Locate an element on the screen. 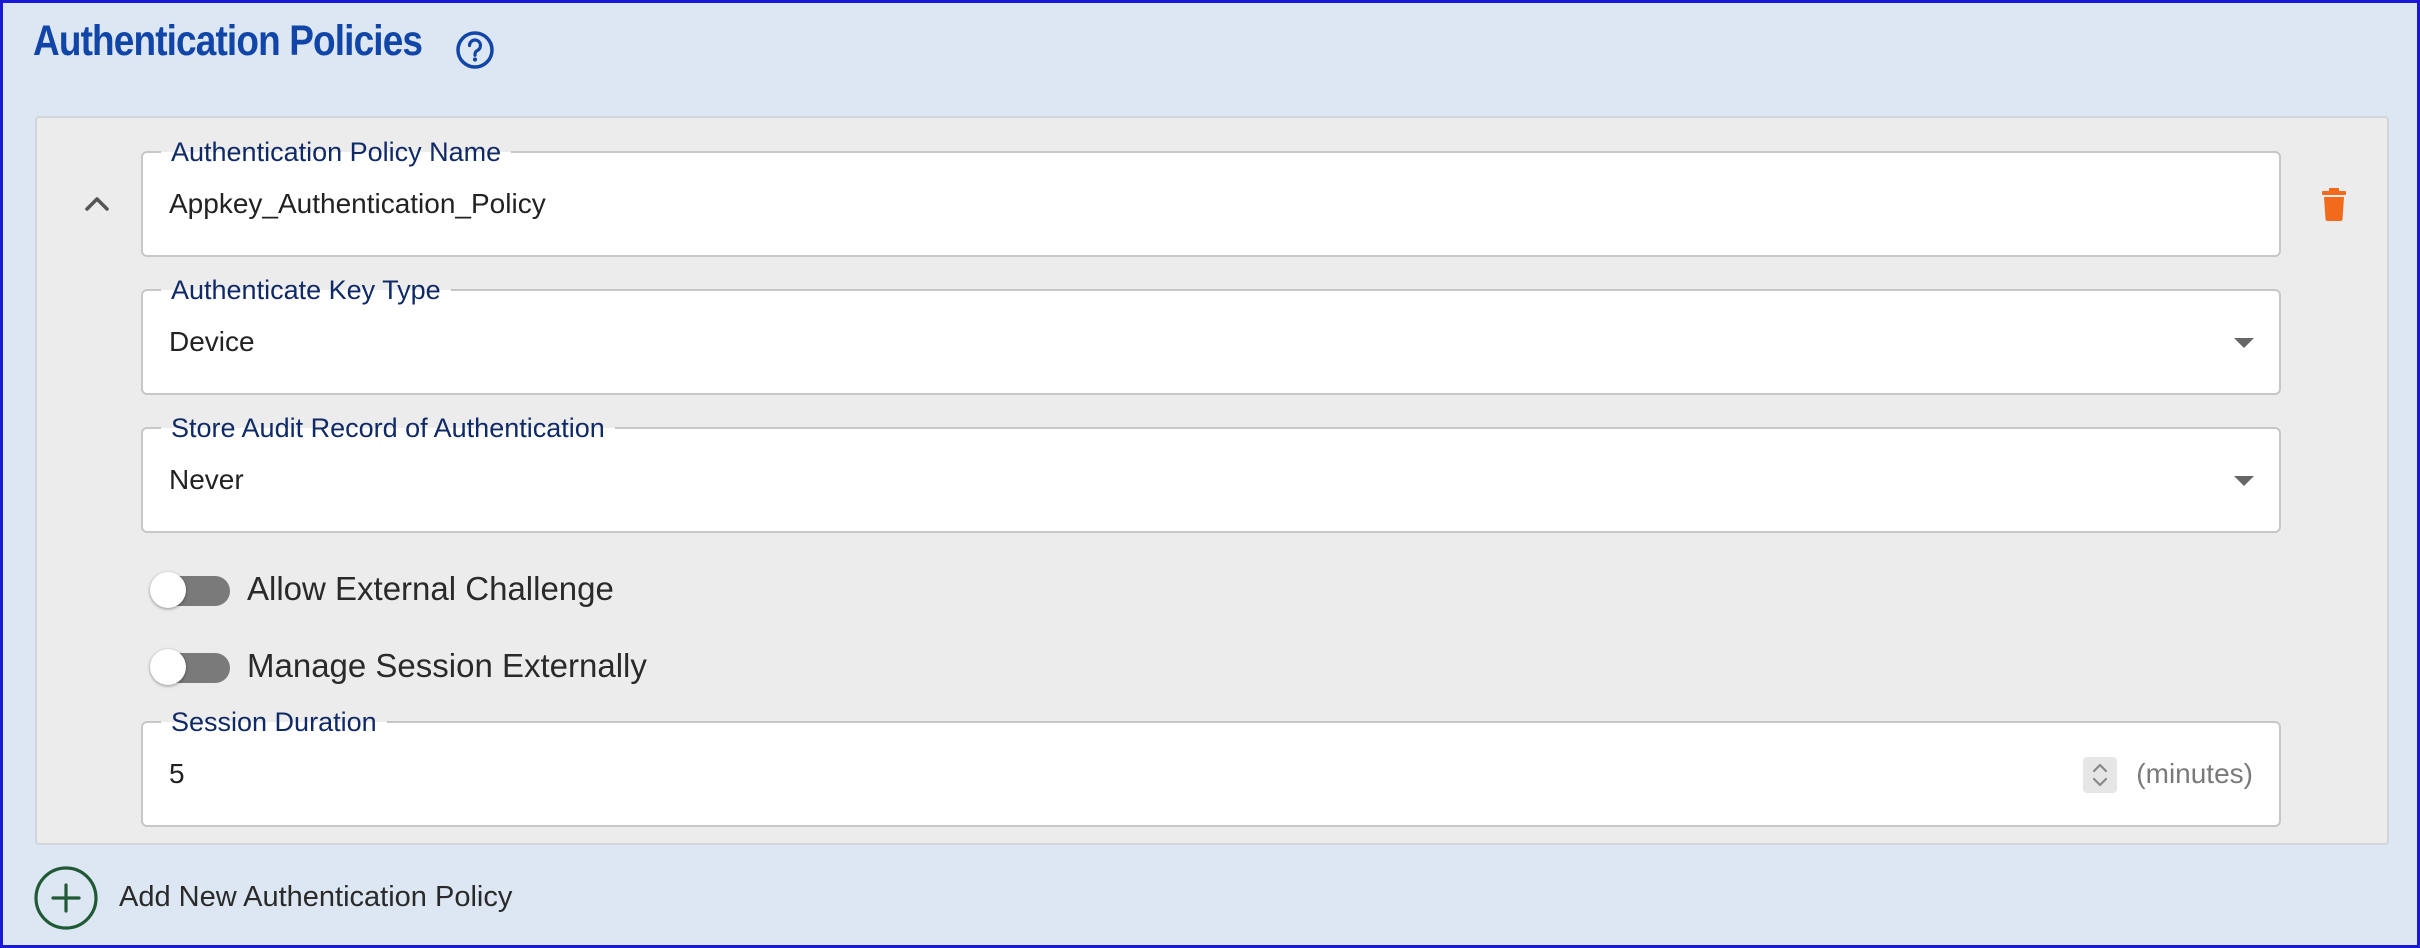  session-duration-value: 5 is located at coordinates (177, 774).